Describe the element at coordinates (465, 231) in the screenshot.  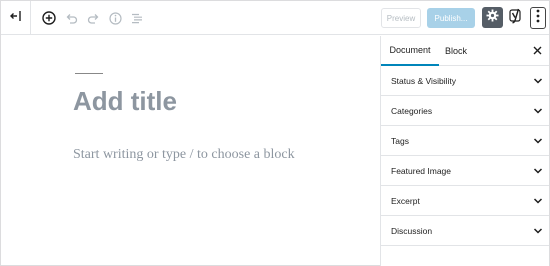
I see `panel-discussion: Discussion` at that location.